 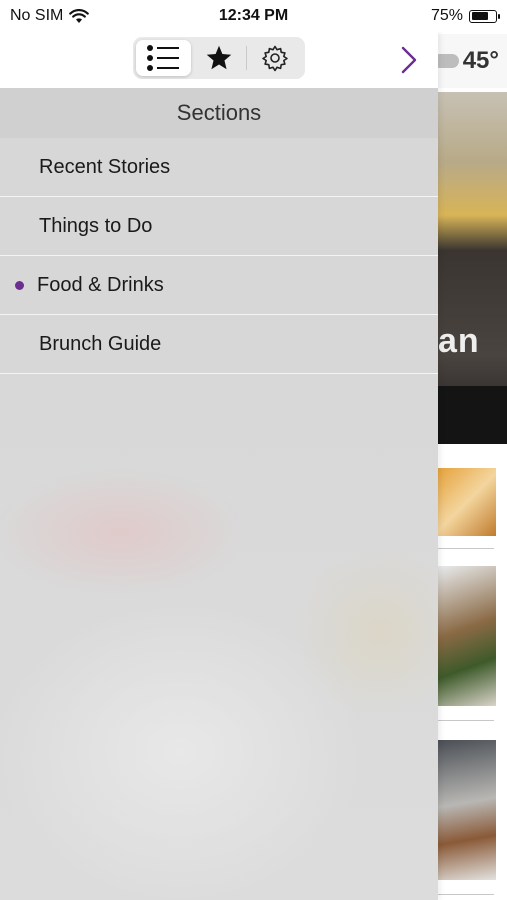 I want to click on chevron-right-icon, so click(x=409, y=60).